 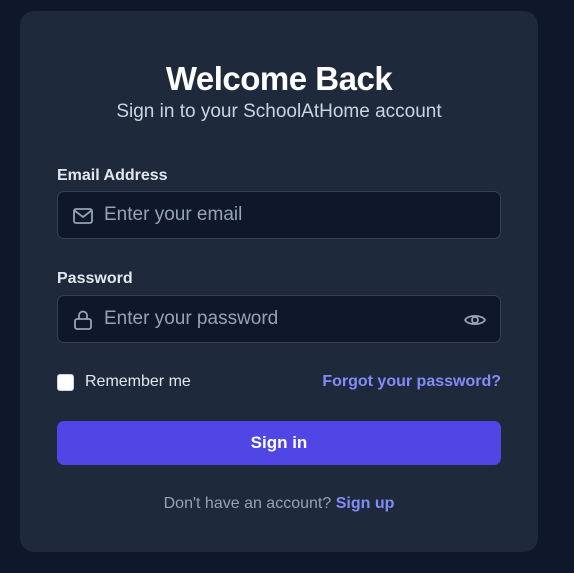 What do you see at coordinates (279, 78) in the screenshot?
I see `page-title: Welcome Back` at bounding box center [279, 78].